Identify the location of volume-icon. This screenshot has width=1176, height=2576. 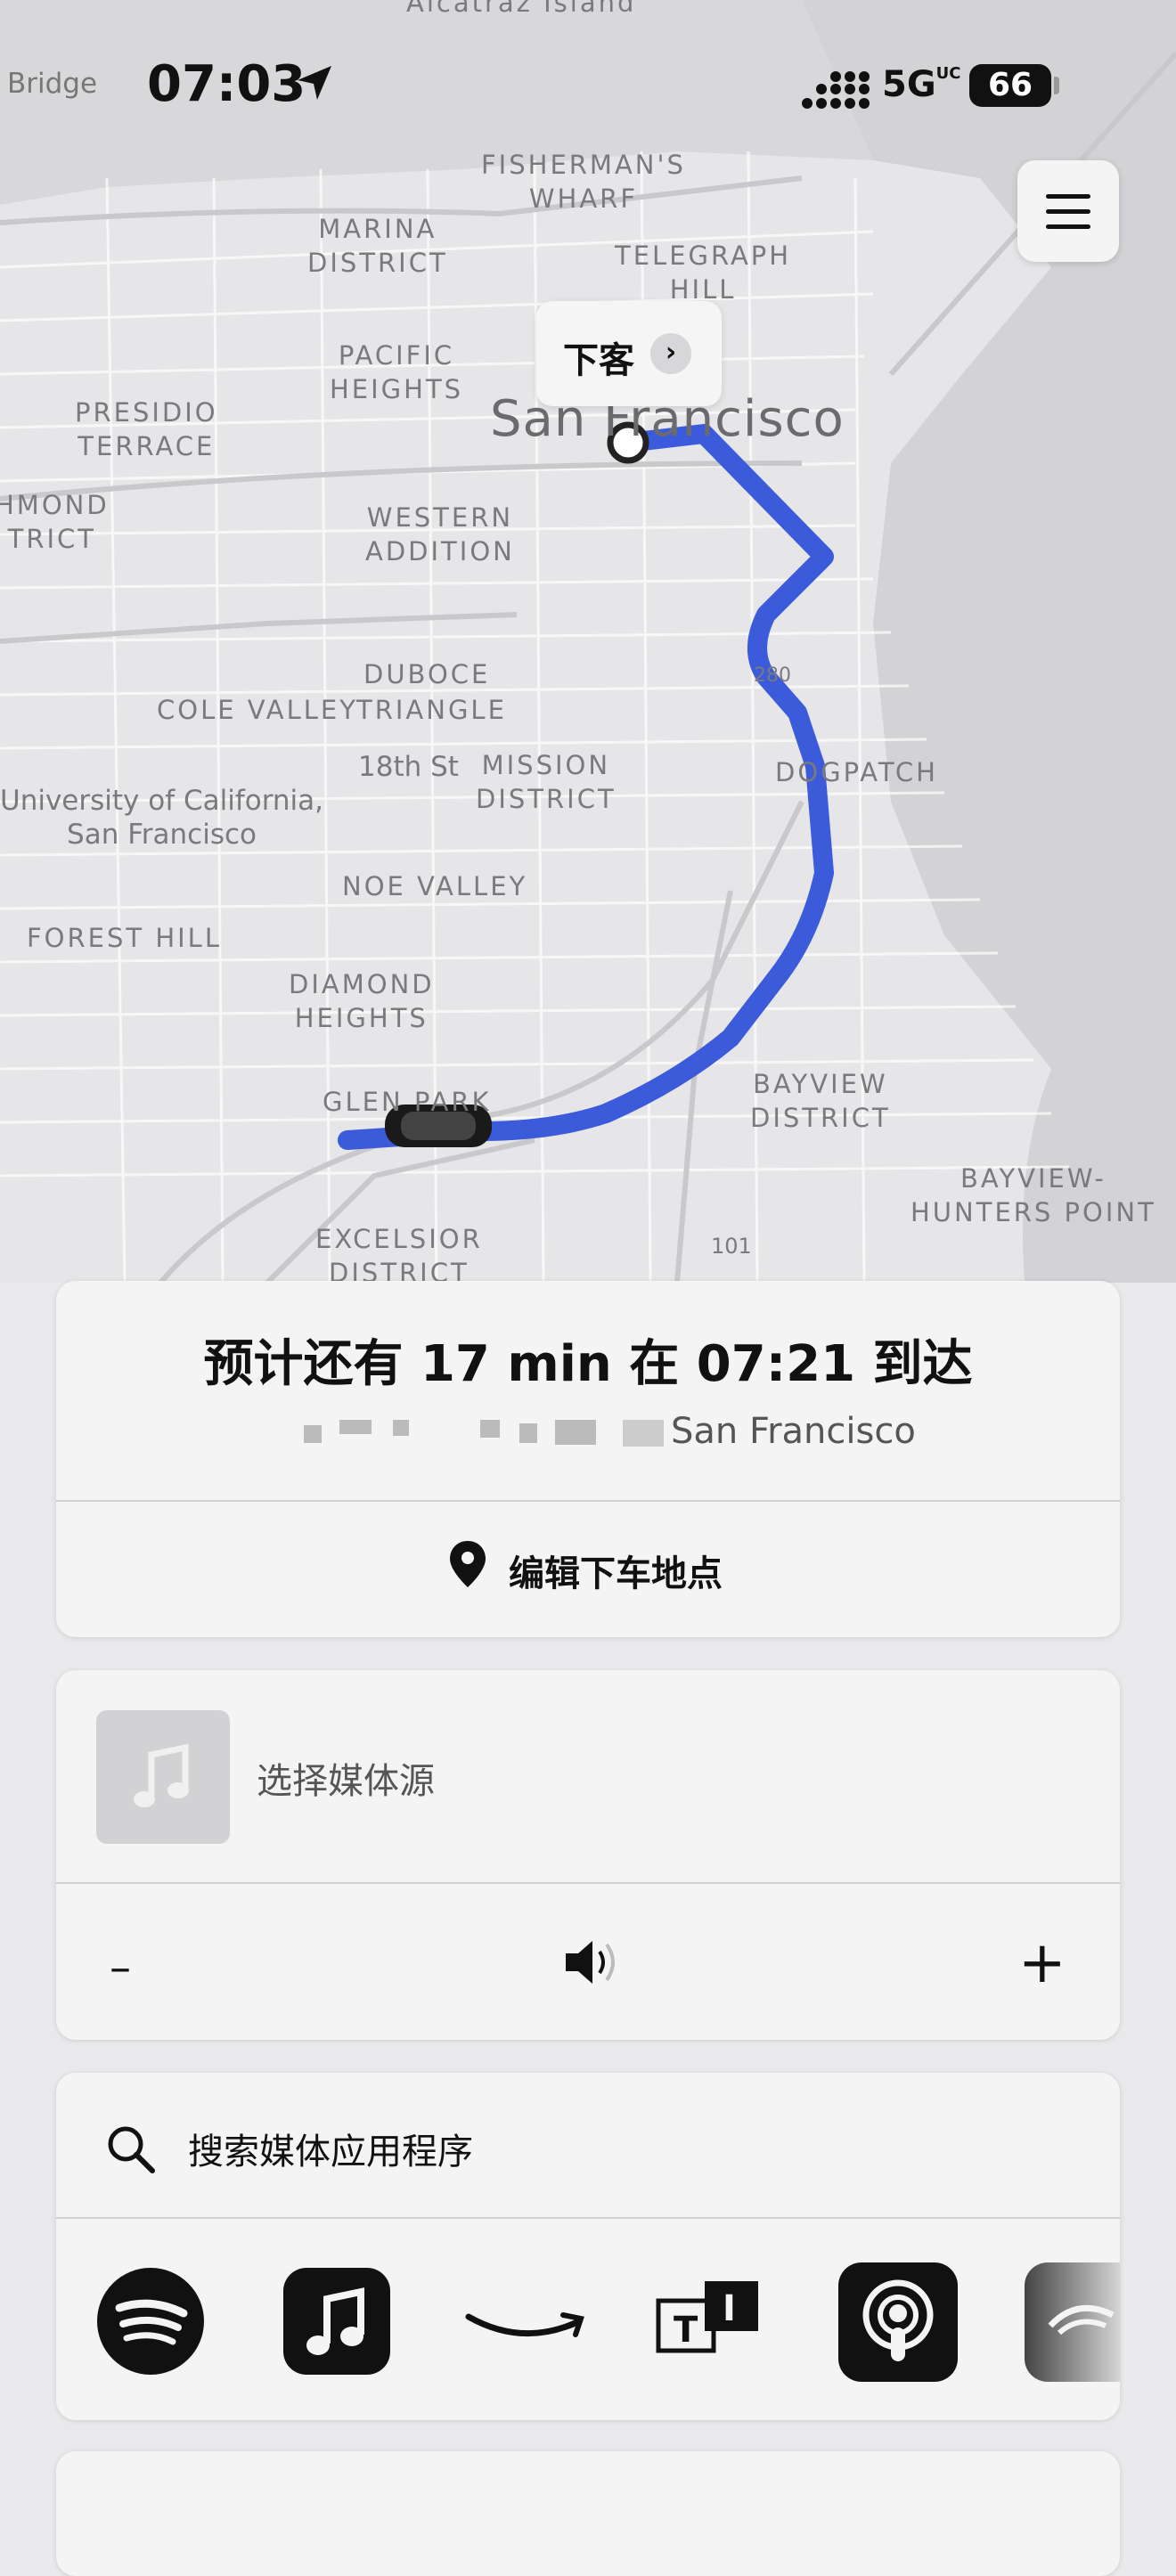
(593, 1962).